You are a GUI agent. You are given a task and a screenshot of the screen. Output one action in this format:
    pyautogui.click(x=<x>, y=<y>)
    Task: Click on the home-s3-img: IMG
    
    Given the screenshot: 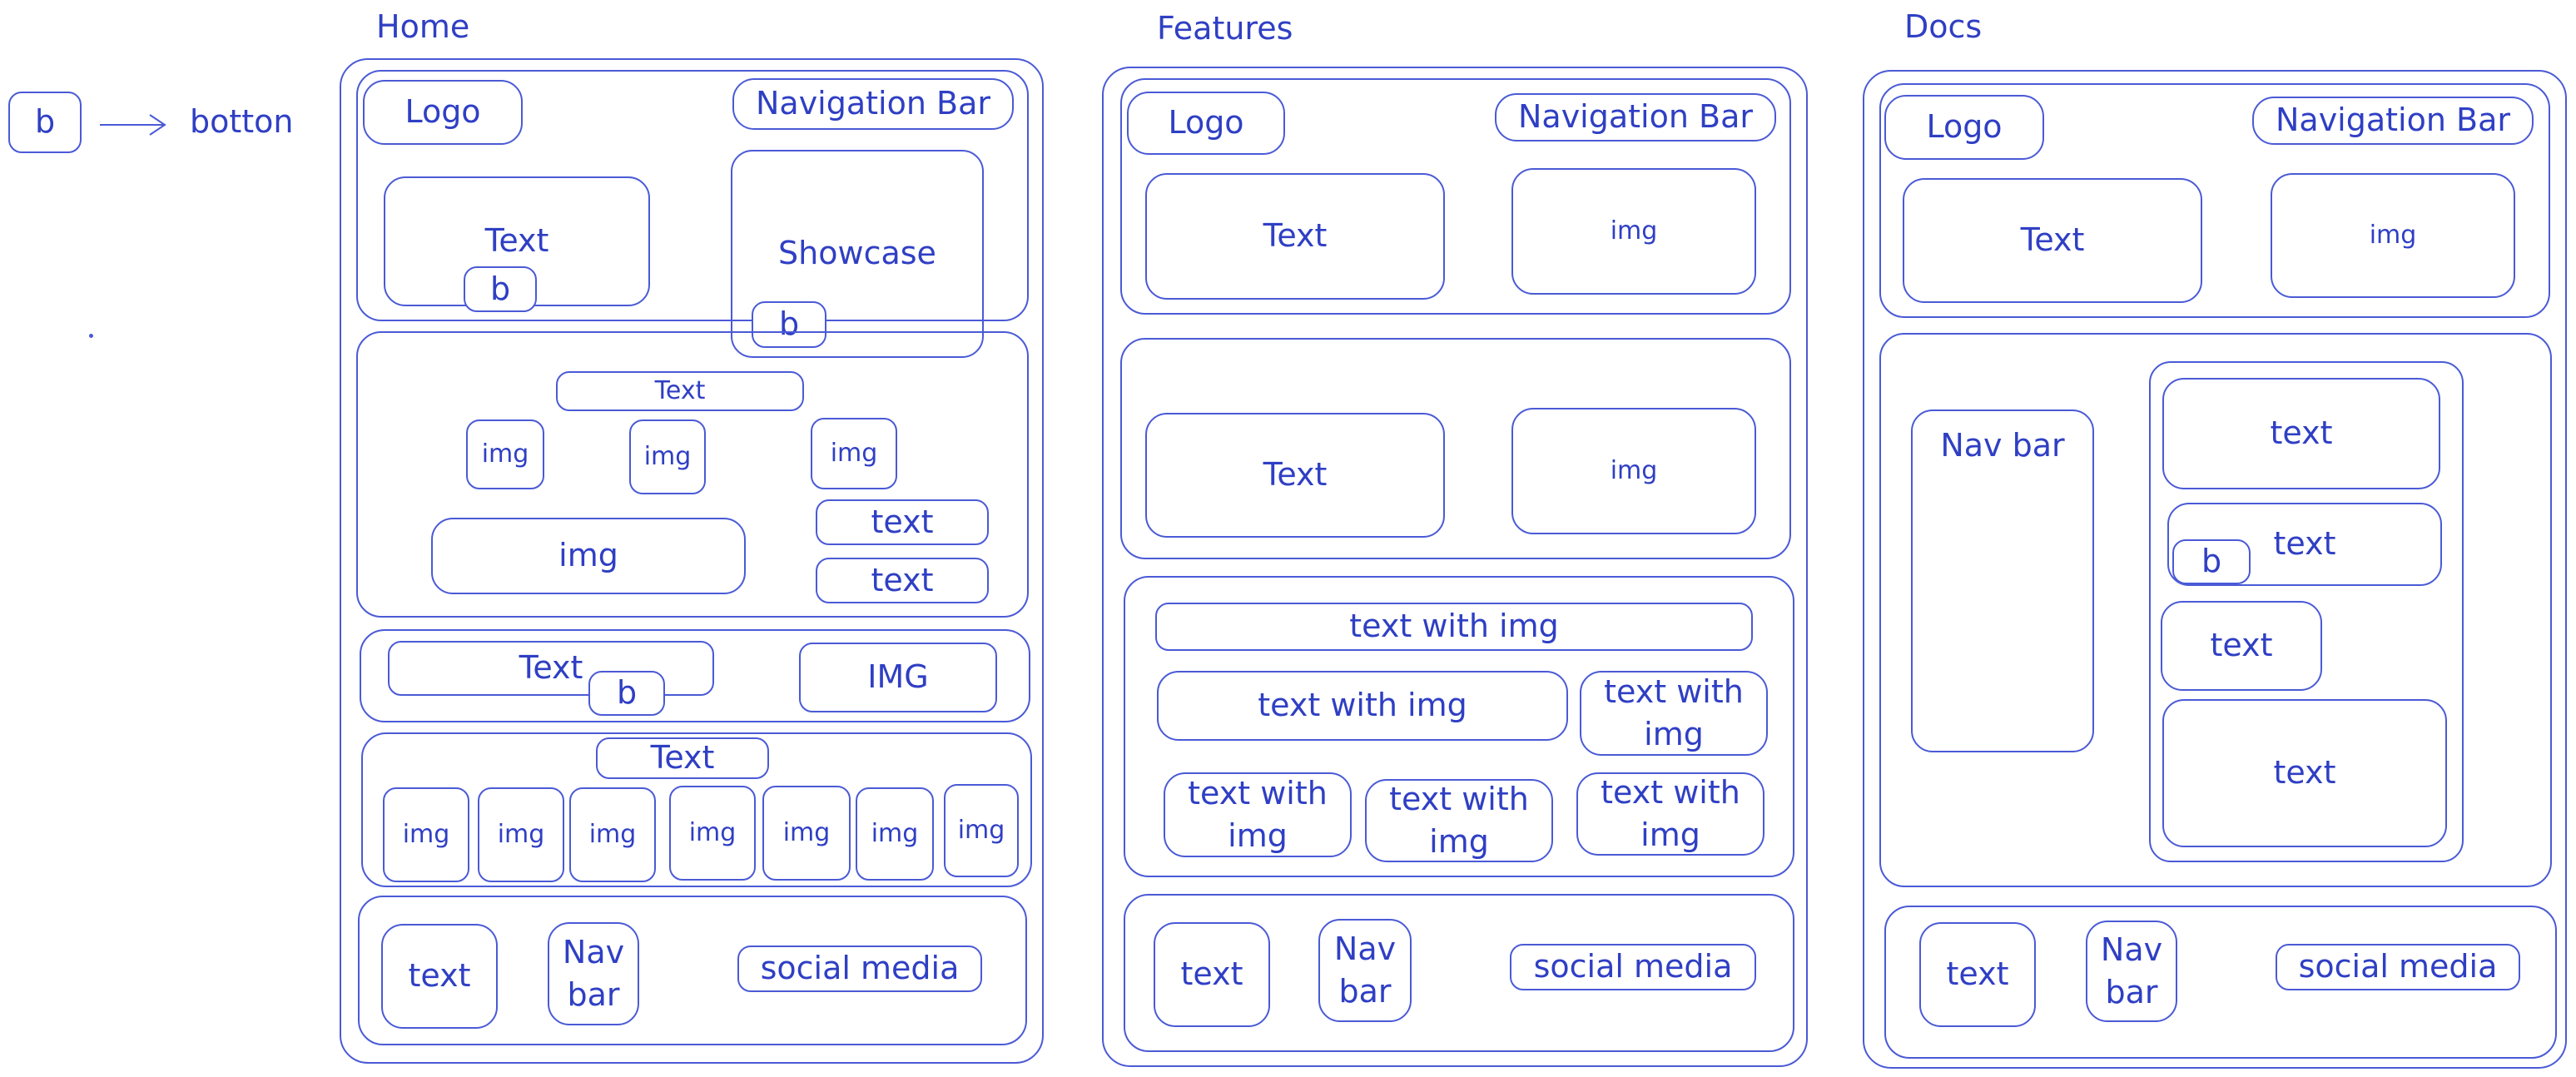 What is the action you would take?
    pyautogui.click(x=898, y=677)
    